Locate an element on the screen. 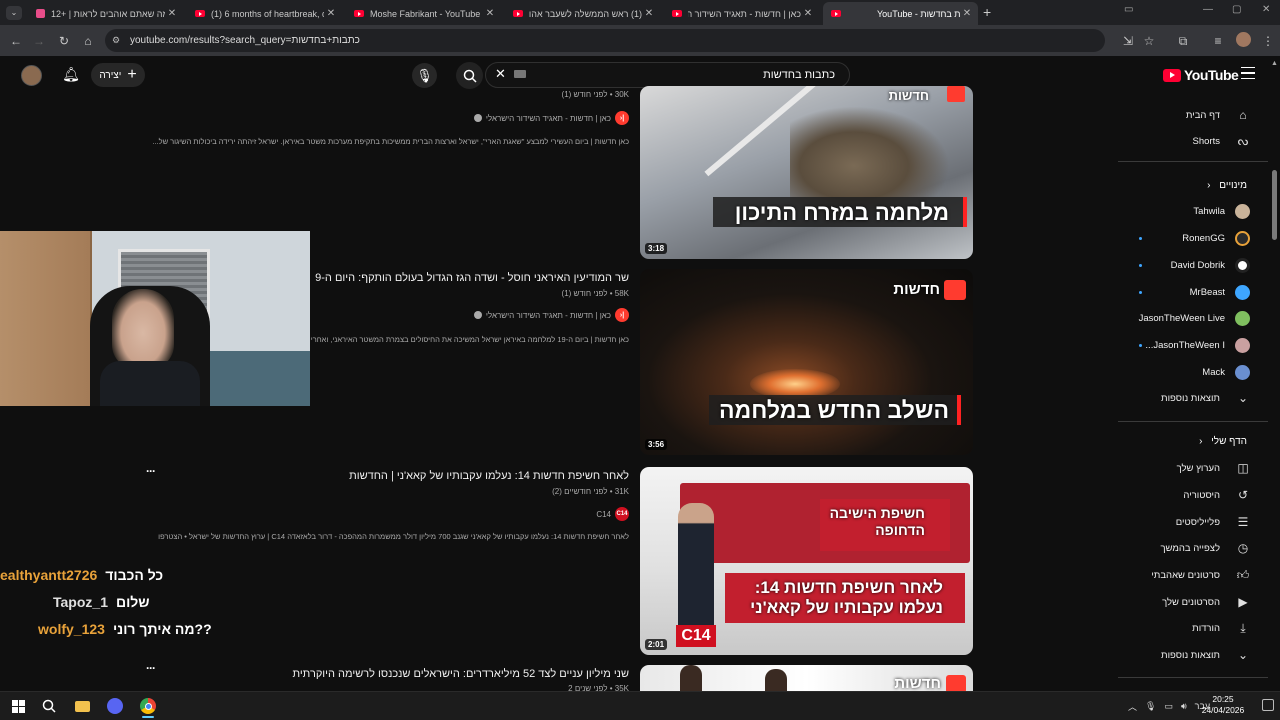 The image size is (1280, 720). subscription-mack: Mack is located at coordinates (1189, 372).